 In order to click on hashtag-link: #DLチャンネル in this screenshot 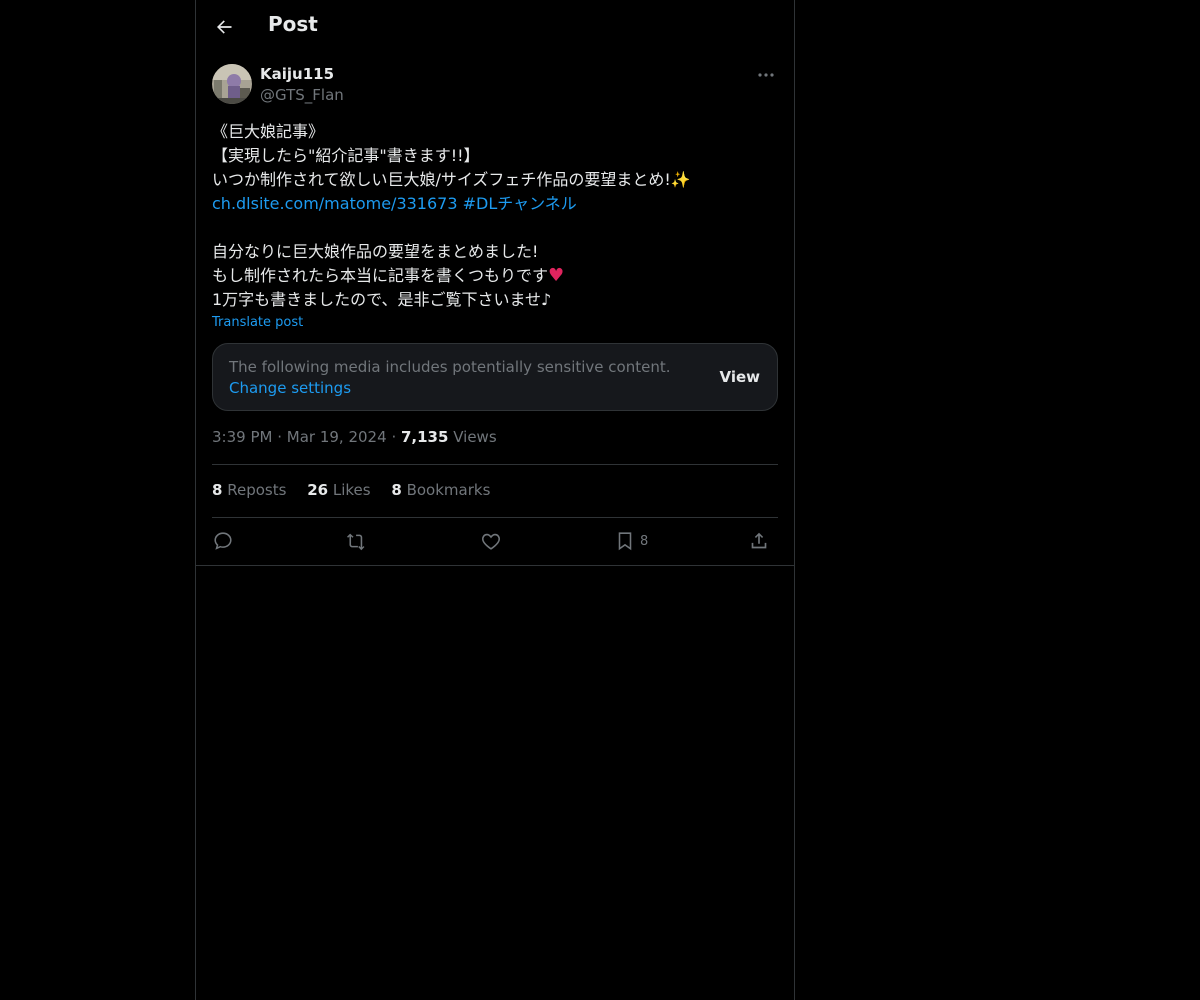, I will do `click(520, 203)`.